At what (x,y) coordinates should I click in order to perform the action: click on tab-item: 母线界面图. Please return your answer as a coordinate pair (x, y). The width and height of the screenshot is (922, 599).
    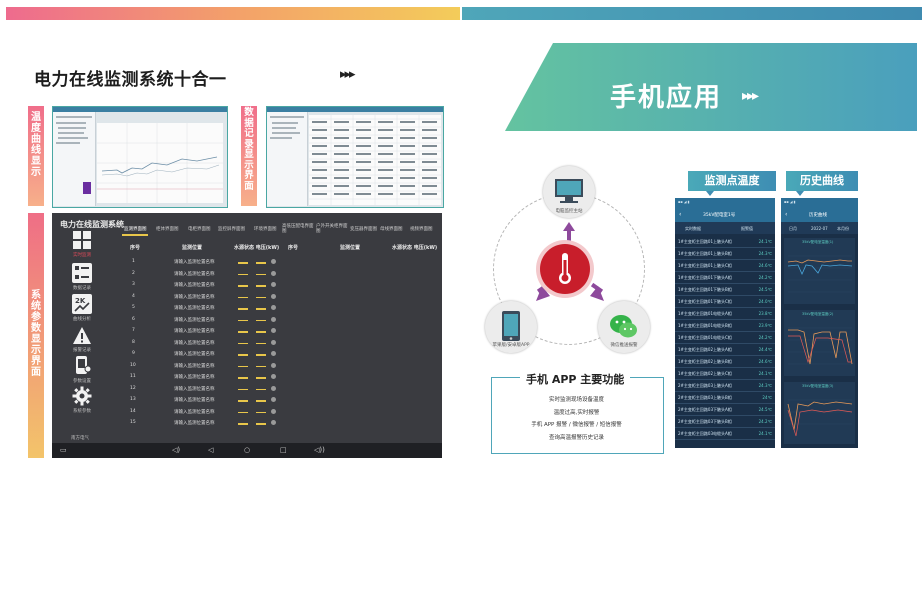
    Looking at the image, I should click on (391, 229).